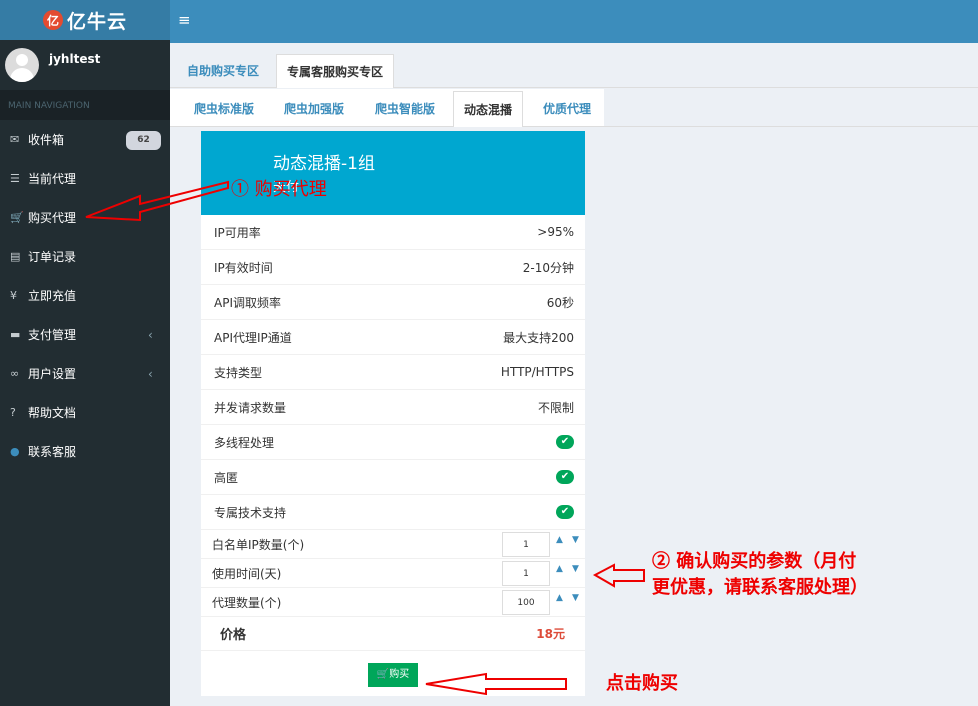 The image size is (978, 706). What do you see at coordinates (85, 256) in the screenshot?
I see `sidebar-item-orders: ▤ 订单记录` at bounding box center [85, 256].